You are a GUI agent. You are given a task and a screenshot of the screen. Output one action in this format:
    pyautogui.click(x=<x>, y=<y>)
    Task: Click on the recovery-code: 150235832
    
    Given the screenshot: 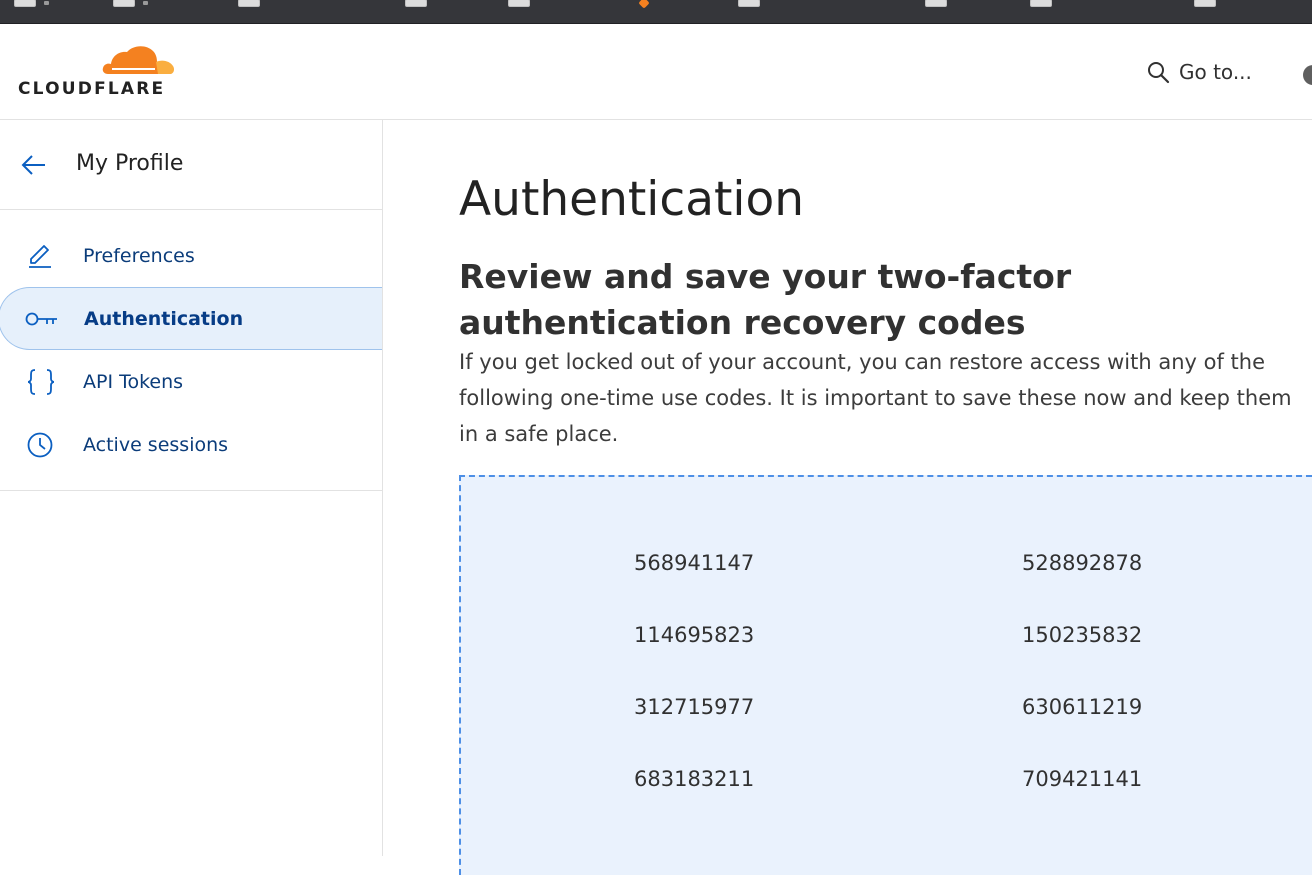 What is the action you would take?
    pyautogui.click(x=1082, y=635)
    